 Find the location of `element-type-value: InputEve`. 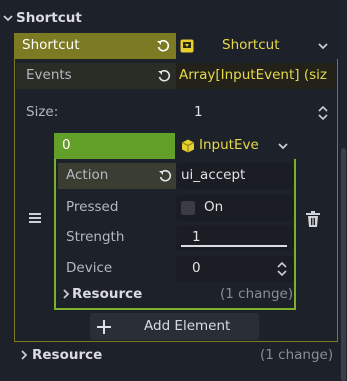

element-type-value: InputEve is located at coordinates (229, 145).